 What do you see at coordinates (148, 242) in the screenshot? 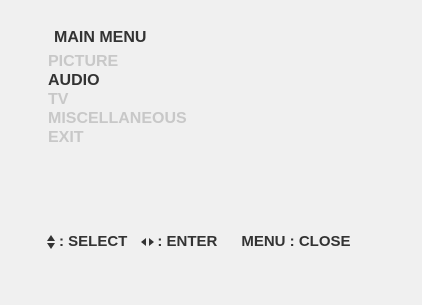
I see `left-right-arrows-icon` at bounding box center [148, 242].